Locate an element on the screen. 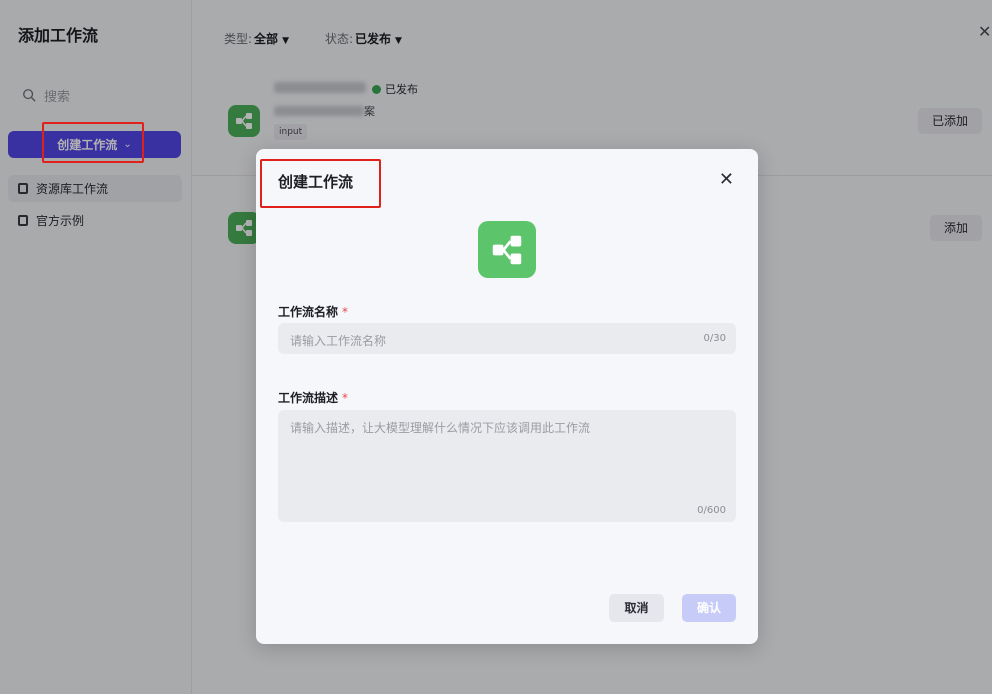 The height and width of the screenshot is (694, 992). close-icon: ✕ is located at coordinates (726, 180).